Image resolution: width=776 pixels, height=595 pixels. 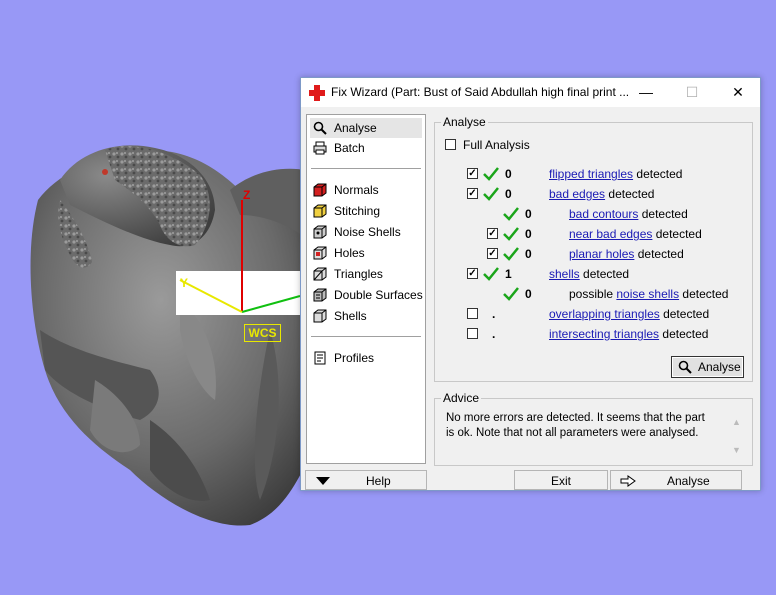 What do you see at coordinates (736, 422) in the screenshot?
I see `scroll-up-icon: ▲` at bounding box center [736, 422].